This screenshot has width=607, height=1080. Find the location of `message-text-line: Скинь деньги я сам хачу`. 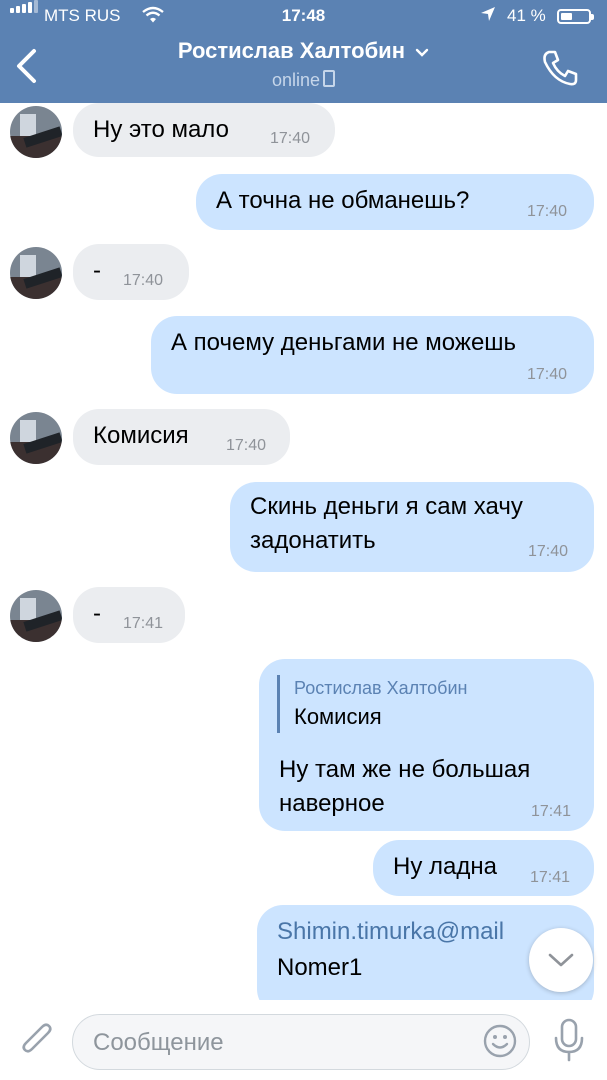

message-text-line: Скинь деньги я сам хачу is located at coordinates (386, 506).